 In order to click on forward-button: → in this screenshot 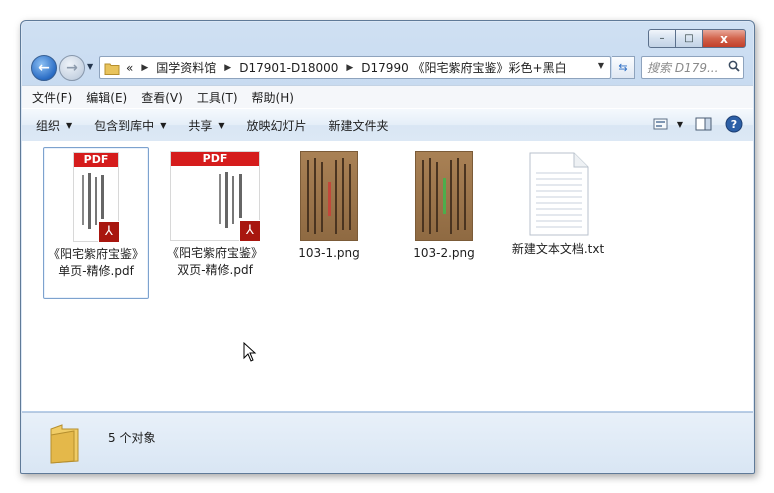, I will do `click(72, 68)`.